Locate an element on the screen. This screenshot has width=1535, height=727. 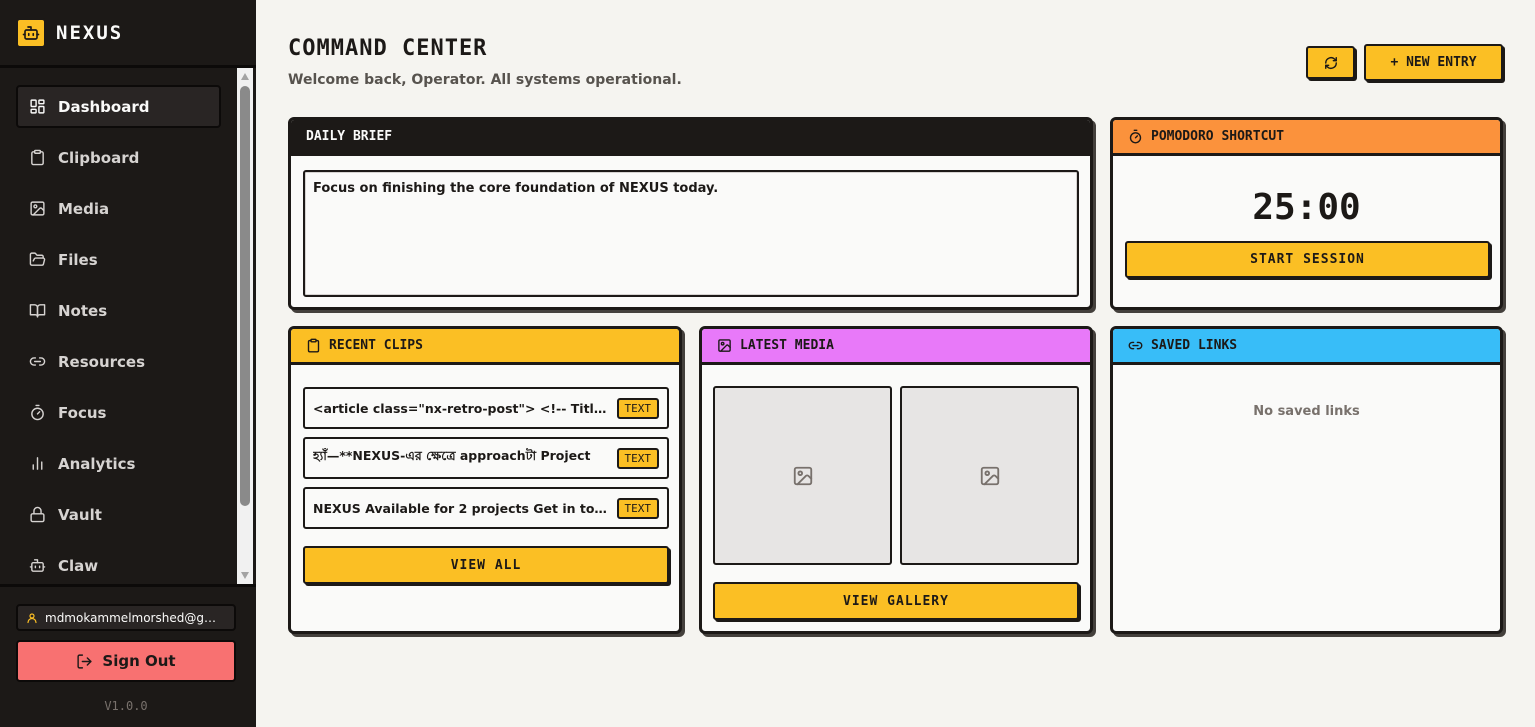
view-all-label: VIEW ALL is located at coordinates (486, 565).